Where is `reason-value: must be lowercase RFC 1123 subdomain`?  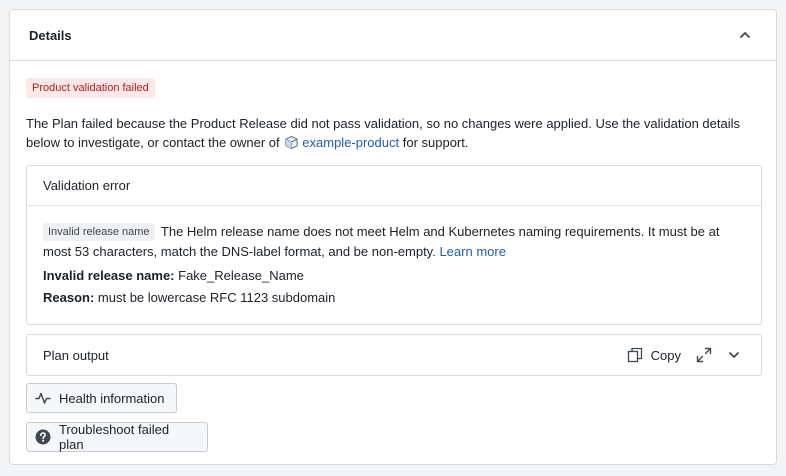 reason-value: must be lowercase RFC 1123 subdomain is located at coordinates (216, 297).